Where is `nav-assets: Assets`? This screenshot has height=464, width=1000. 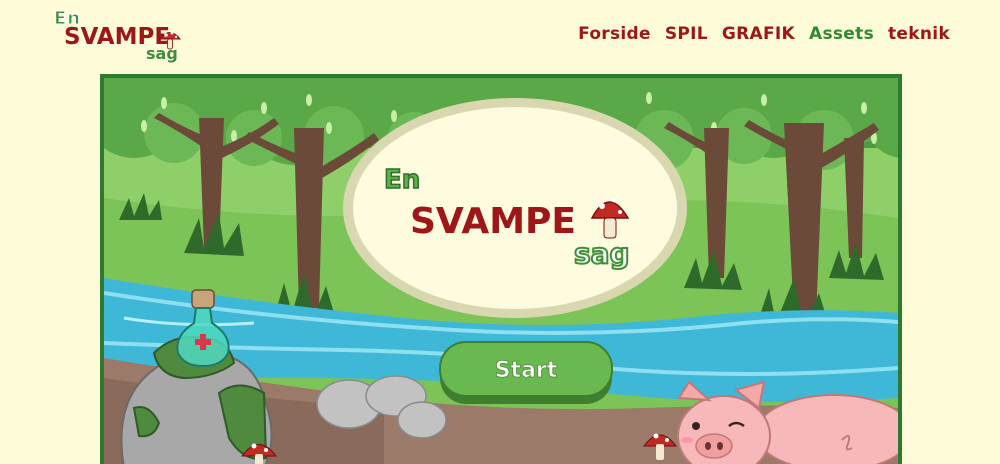 nav-assets: Assets is located at coordinates (841, 34).